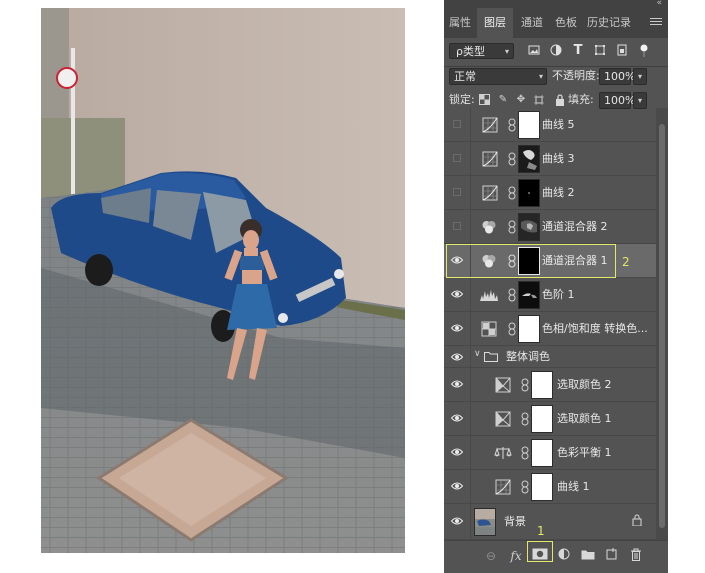 The image size is (705, 573). Describe the element at coordinates (462, 99) in the screenshot. I see `lock-label: 锁定:` at that location.